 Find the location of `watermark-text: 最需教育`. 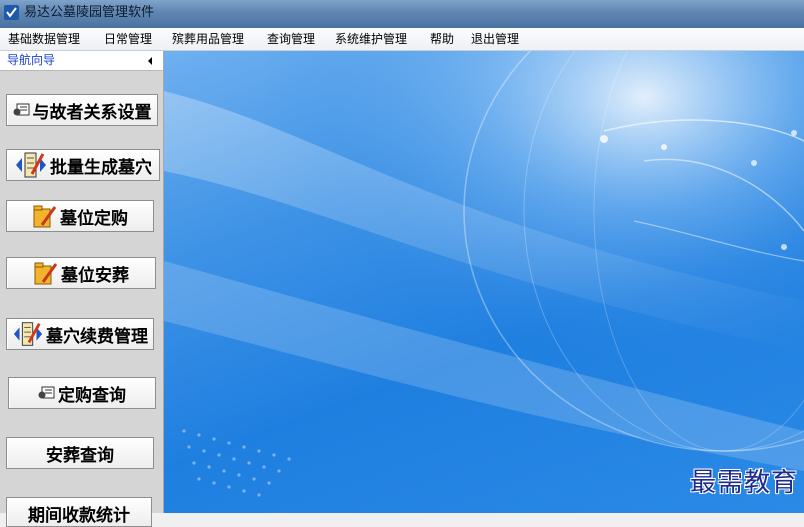

watermark-text: 最需教育 is located at coordinates (743, 483).